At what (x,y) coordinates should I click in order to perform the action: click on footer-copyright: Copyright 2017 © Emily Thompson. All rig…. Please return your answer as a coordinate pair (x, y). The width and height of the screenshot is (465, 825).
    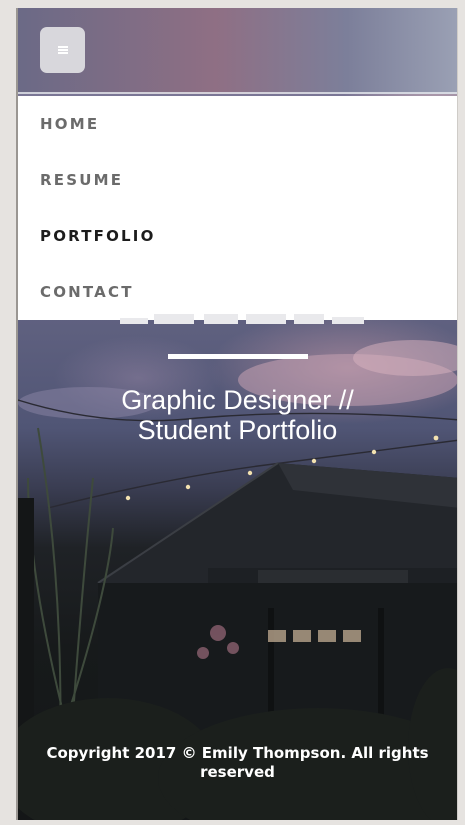
    Looking at the image, I should click on (237, 762).